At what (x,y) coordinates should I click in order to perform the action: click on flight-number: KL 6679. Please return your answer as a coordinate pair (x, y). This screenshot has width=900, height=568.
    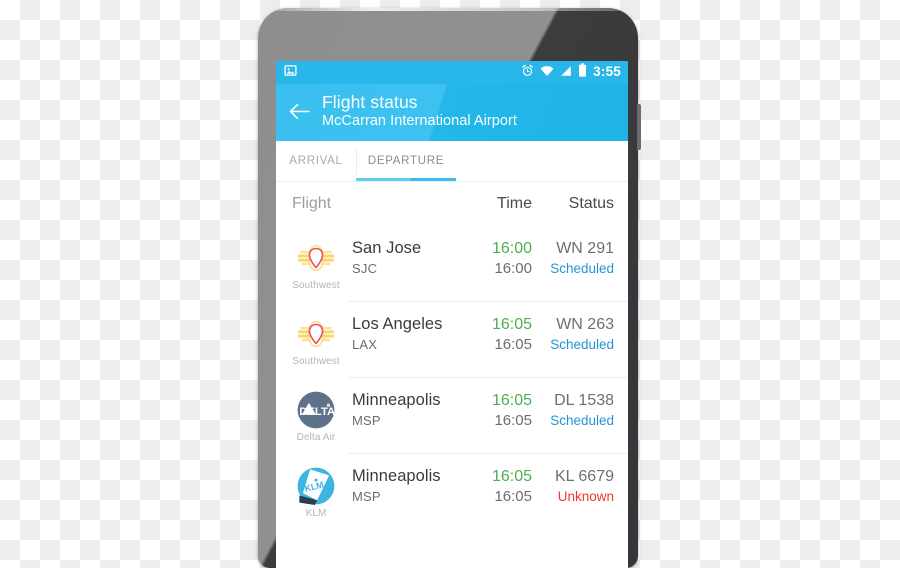
    Looking at the image, I should click on (584, 476).